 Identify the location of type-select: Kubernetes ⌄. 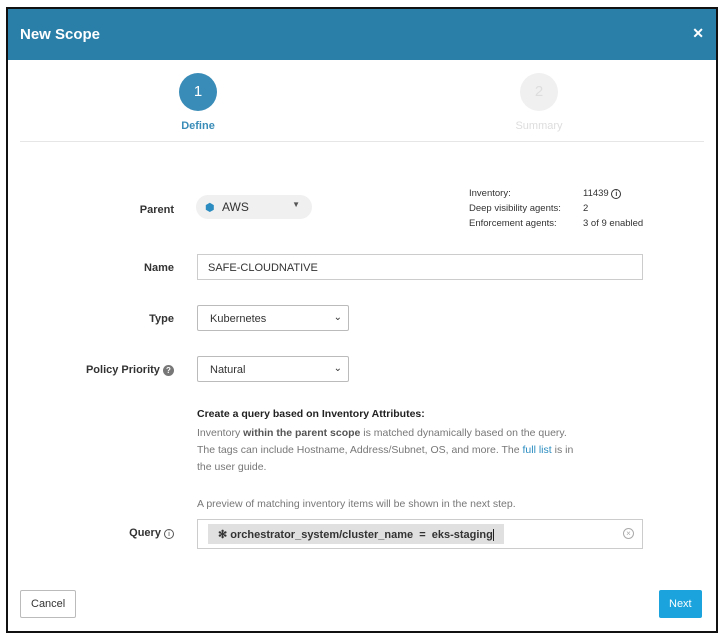
(273, 318).